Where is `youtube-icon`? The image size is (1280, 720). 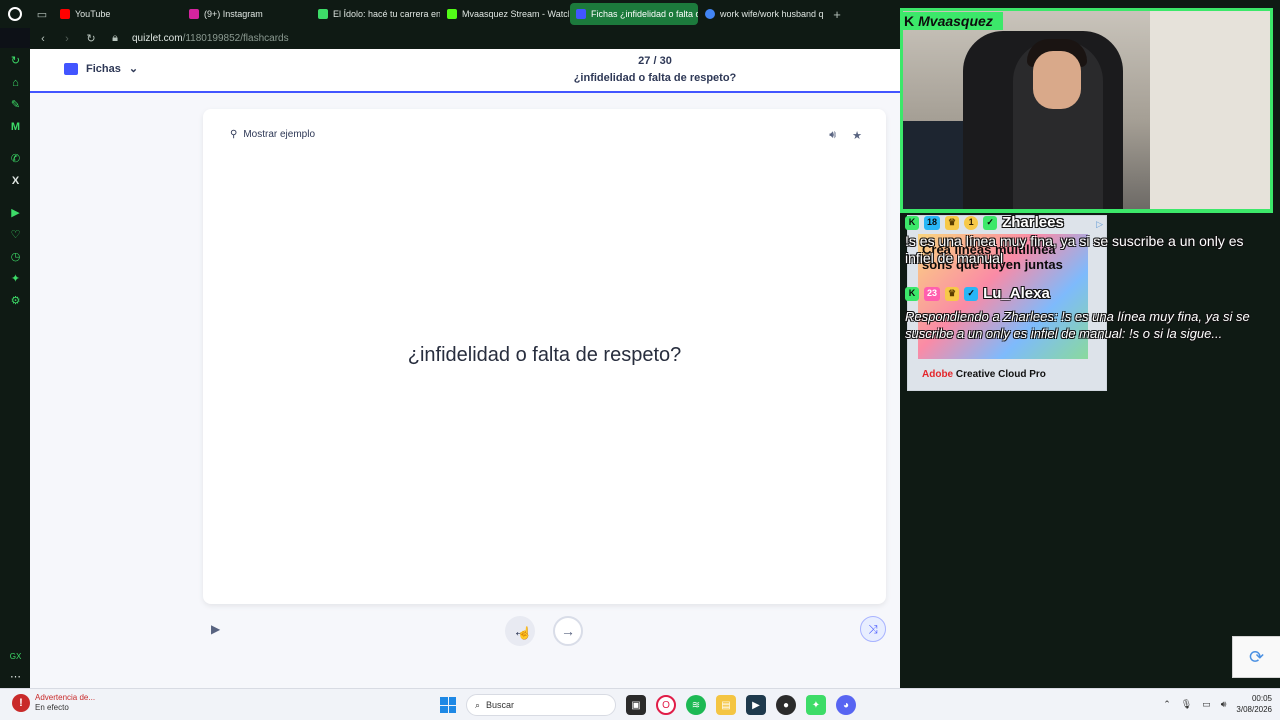
youtube-icon is located at coordinates (65, 14).